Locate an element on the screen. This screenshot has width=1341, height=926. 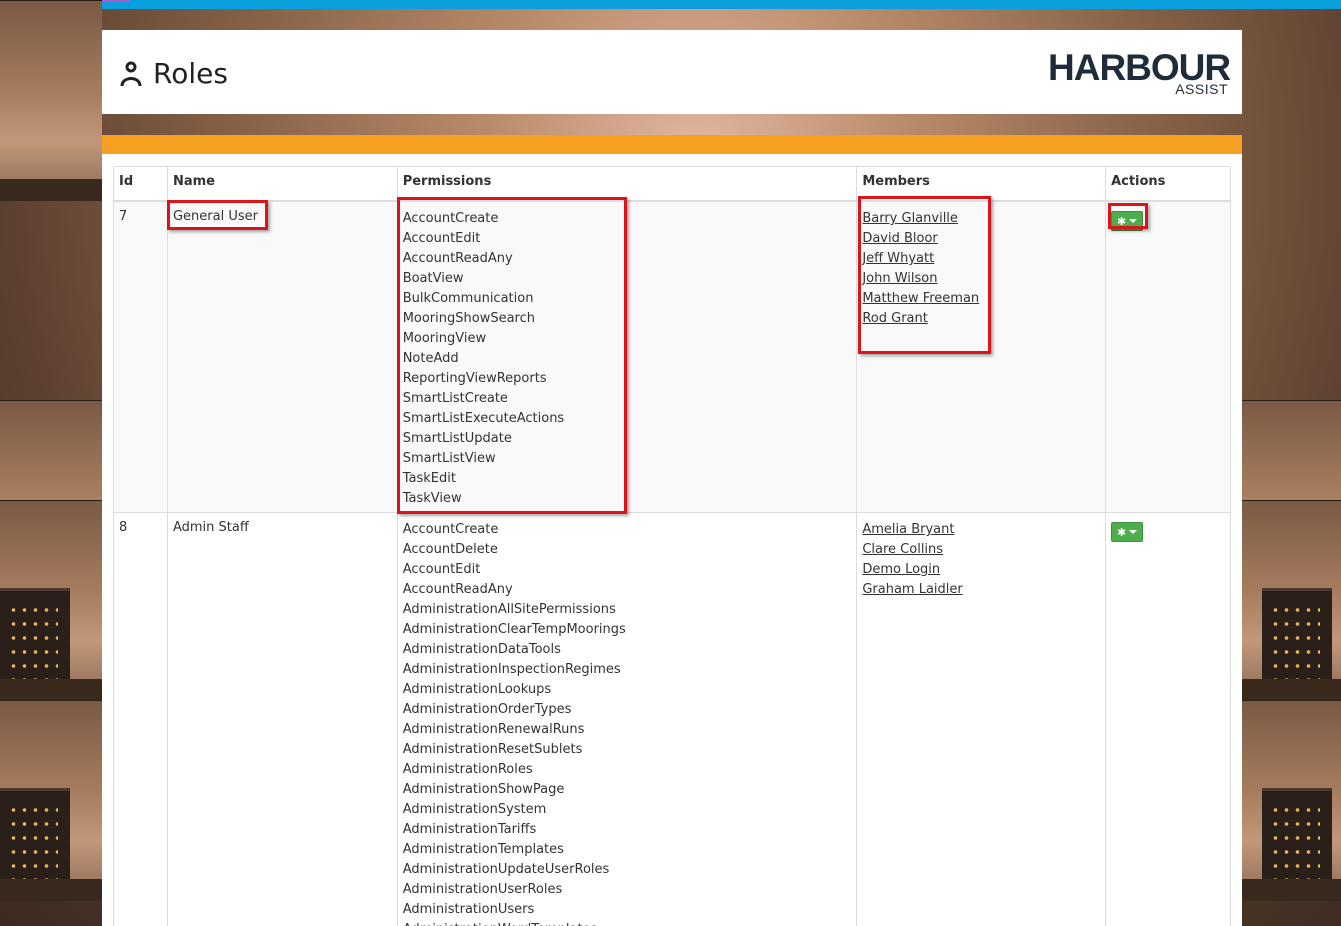
background-left is located at coordinates (51, 463).